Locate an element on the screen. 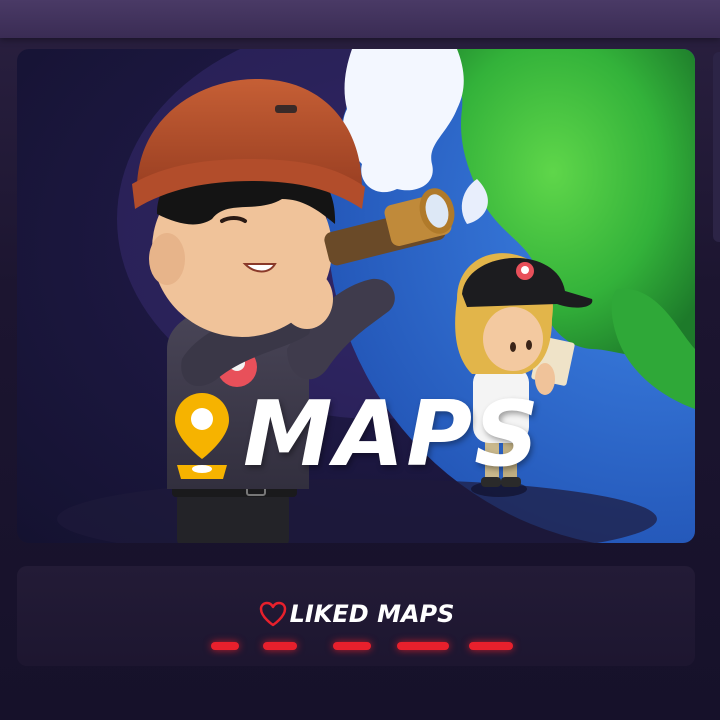  next-card-peek is located at coordinates (716, 147).